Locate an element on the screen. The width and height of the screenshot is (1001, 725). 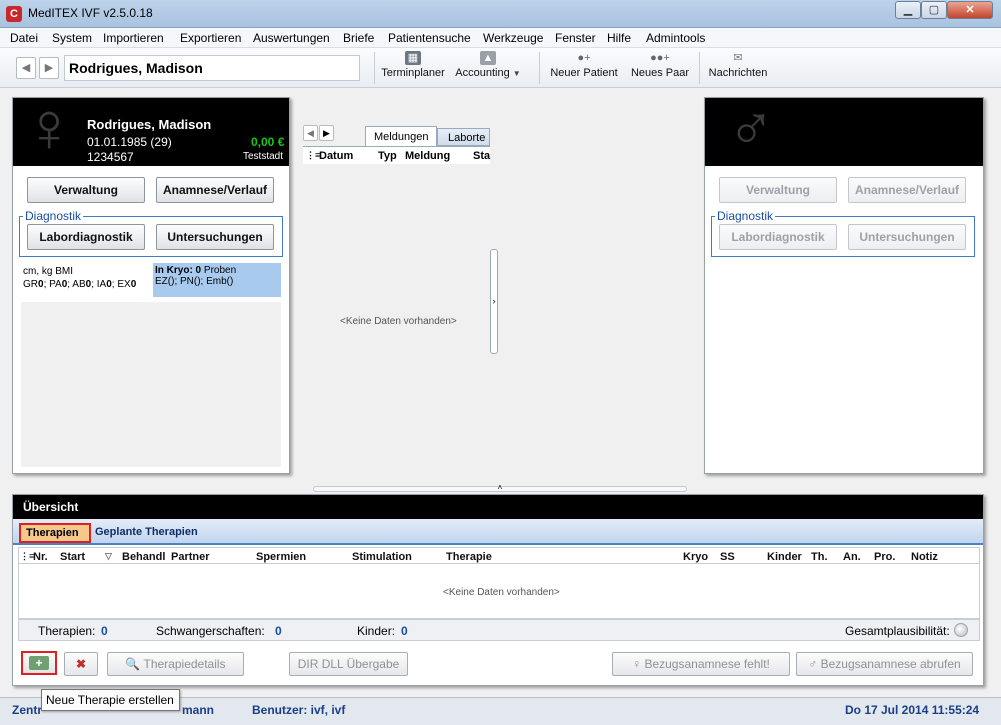
delete-therapy-button: ✖ is located at coordinates (81, 664).